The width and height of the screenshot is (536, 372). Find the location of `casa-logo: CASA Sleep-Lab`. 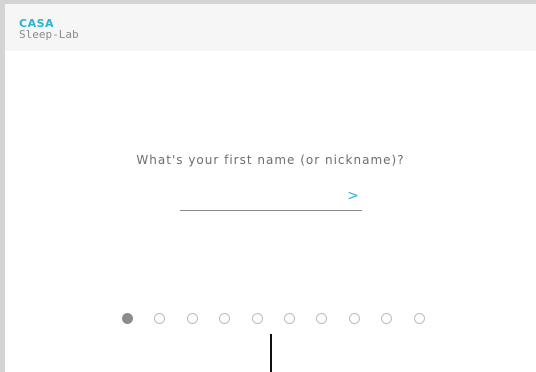

casa-logo: CASA Sleep-Lab is located at coordinates (49, 29).